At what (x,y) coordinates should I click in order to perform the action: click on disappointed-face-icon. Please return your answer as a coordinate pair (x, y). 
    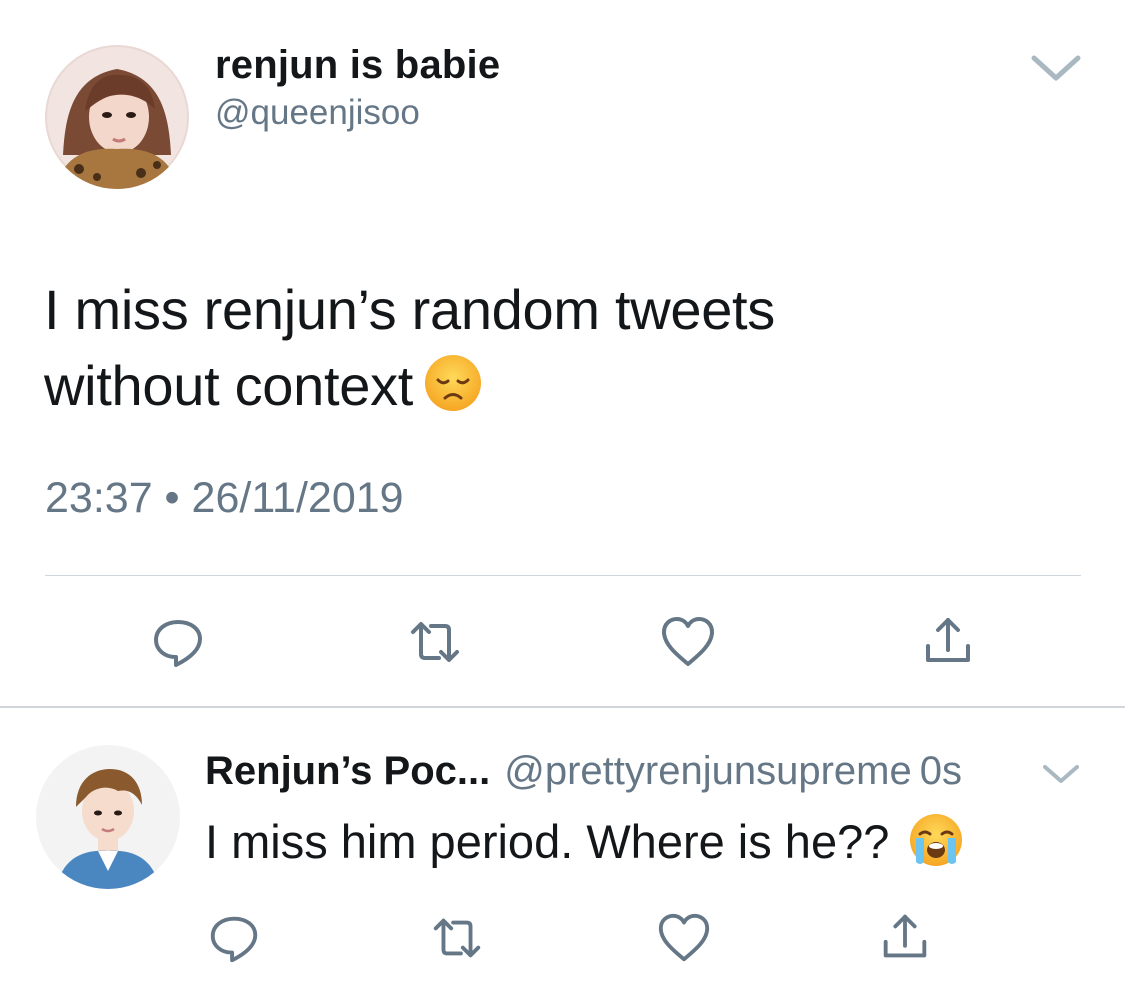
    Looking at the image, I should click on (453, 392).